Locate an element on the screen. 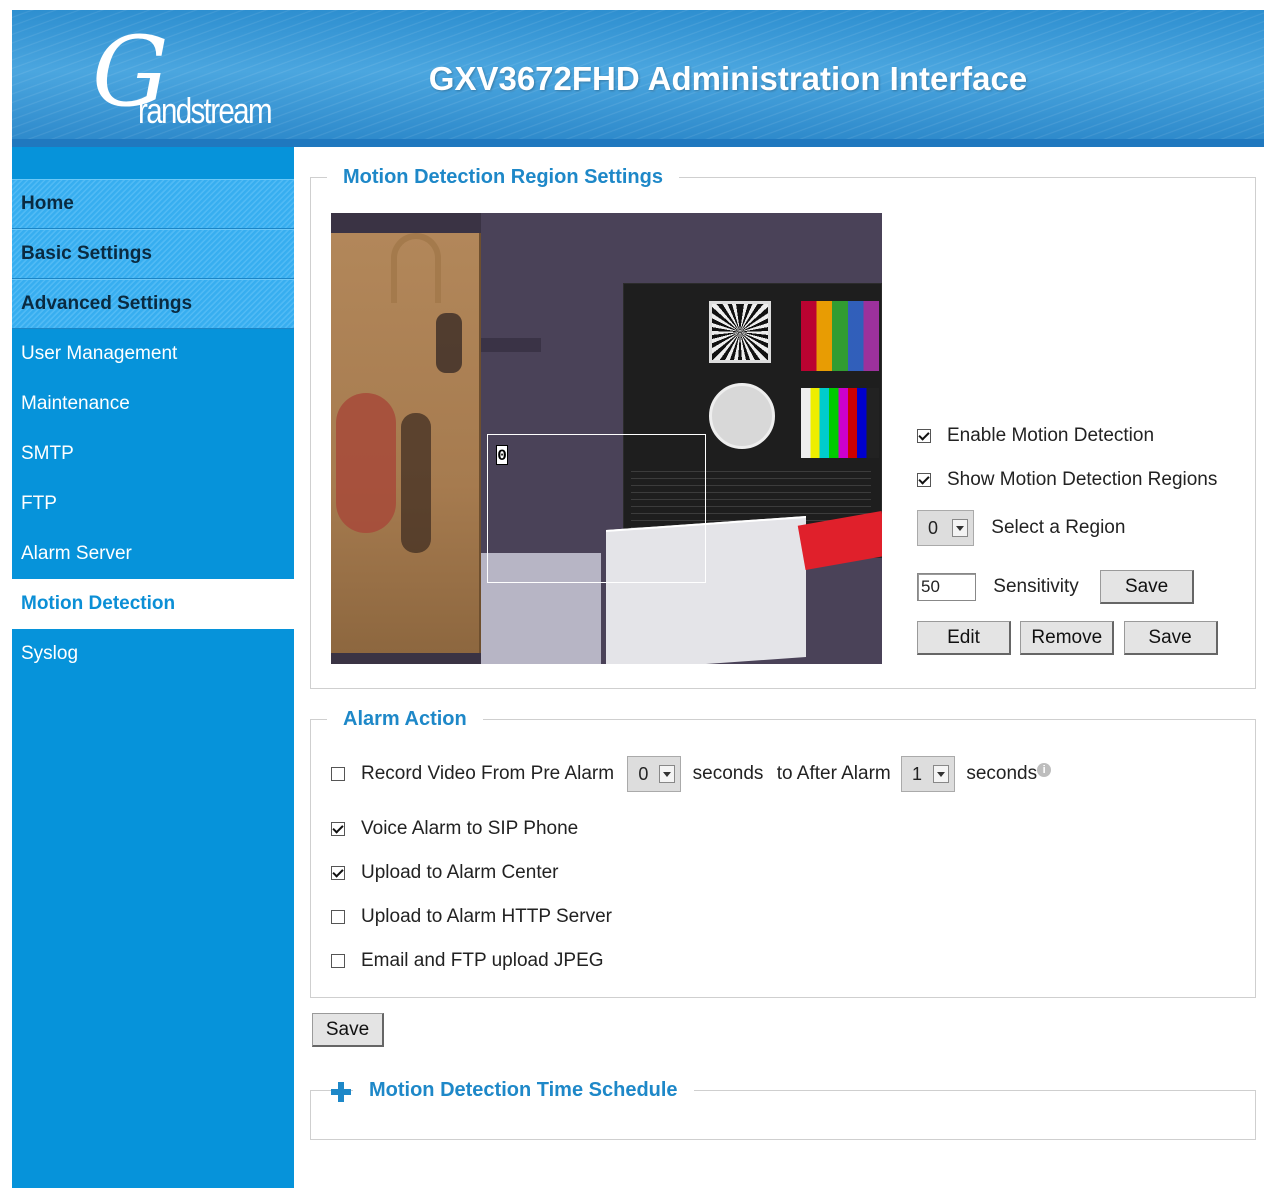  time-schedule-legend: Motion Detection Time Schedule is located at coordinates (523, 1090).